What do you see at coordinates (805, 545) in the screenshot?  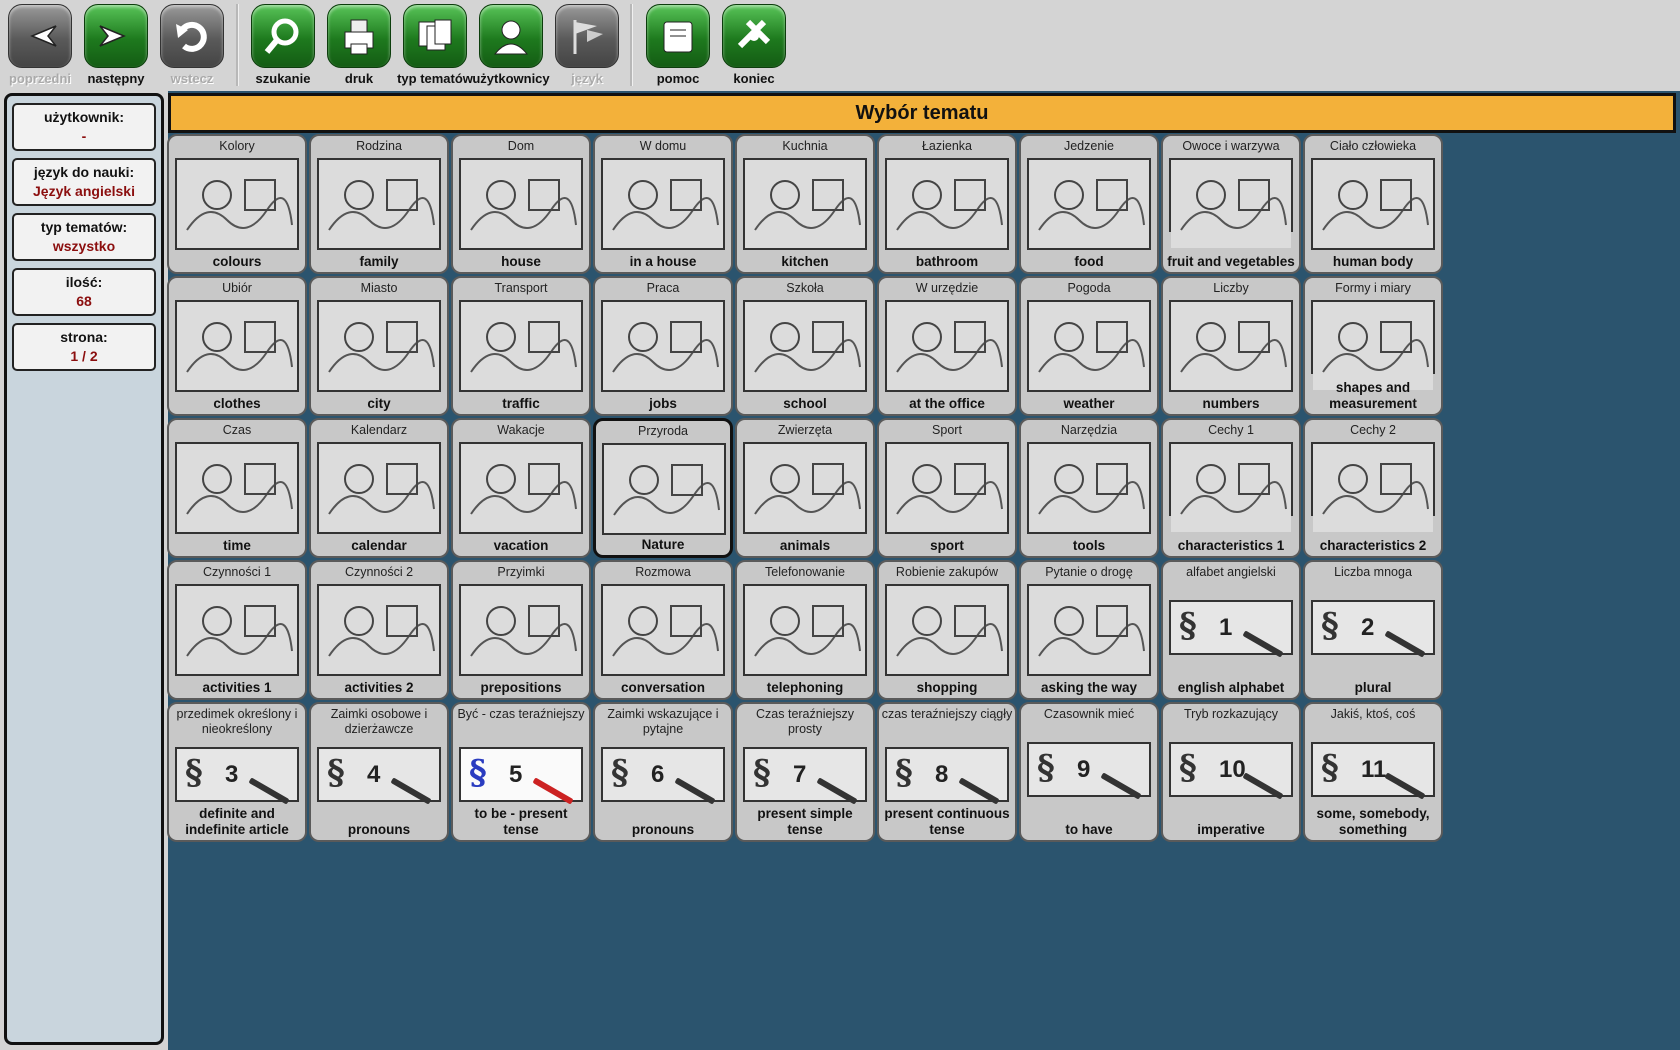 I see `topic-title-en: animals` at bounding box center [805, 545].